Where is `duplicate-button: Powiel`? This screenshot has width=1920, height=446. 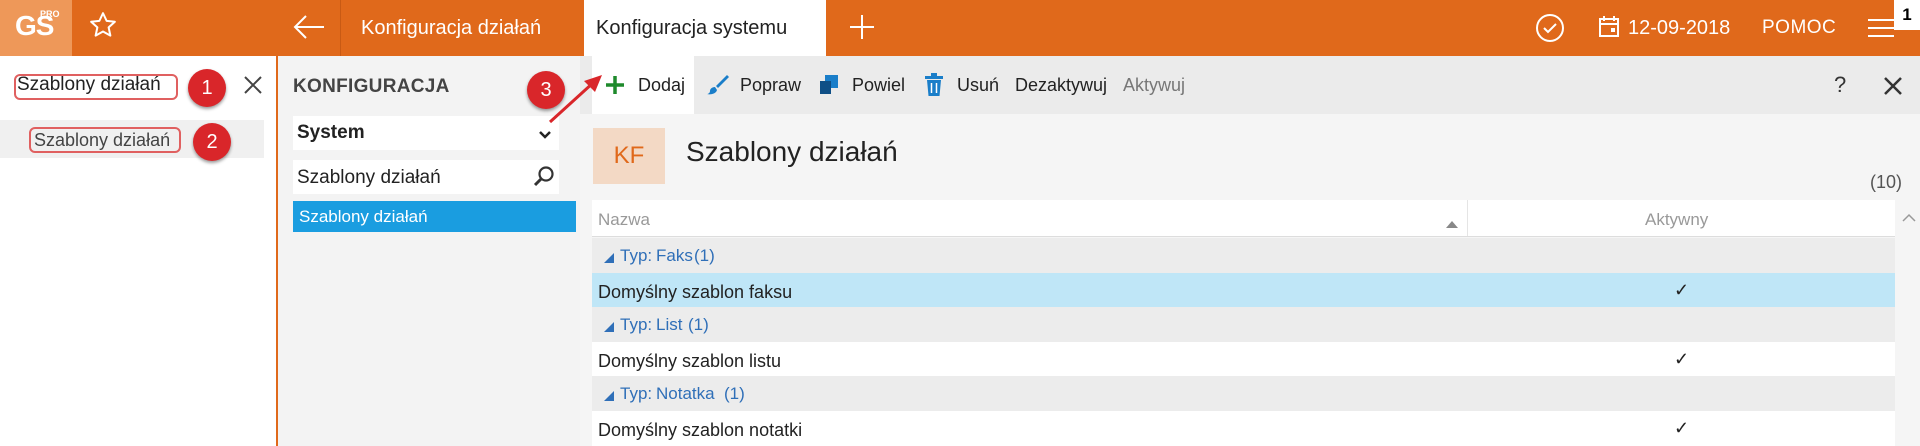
duplicate-button: Powiel is located at coordinates (878, 85).